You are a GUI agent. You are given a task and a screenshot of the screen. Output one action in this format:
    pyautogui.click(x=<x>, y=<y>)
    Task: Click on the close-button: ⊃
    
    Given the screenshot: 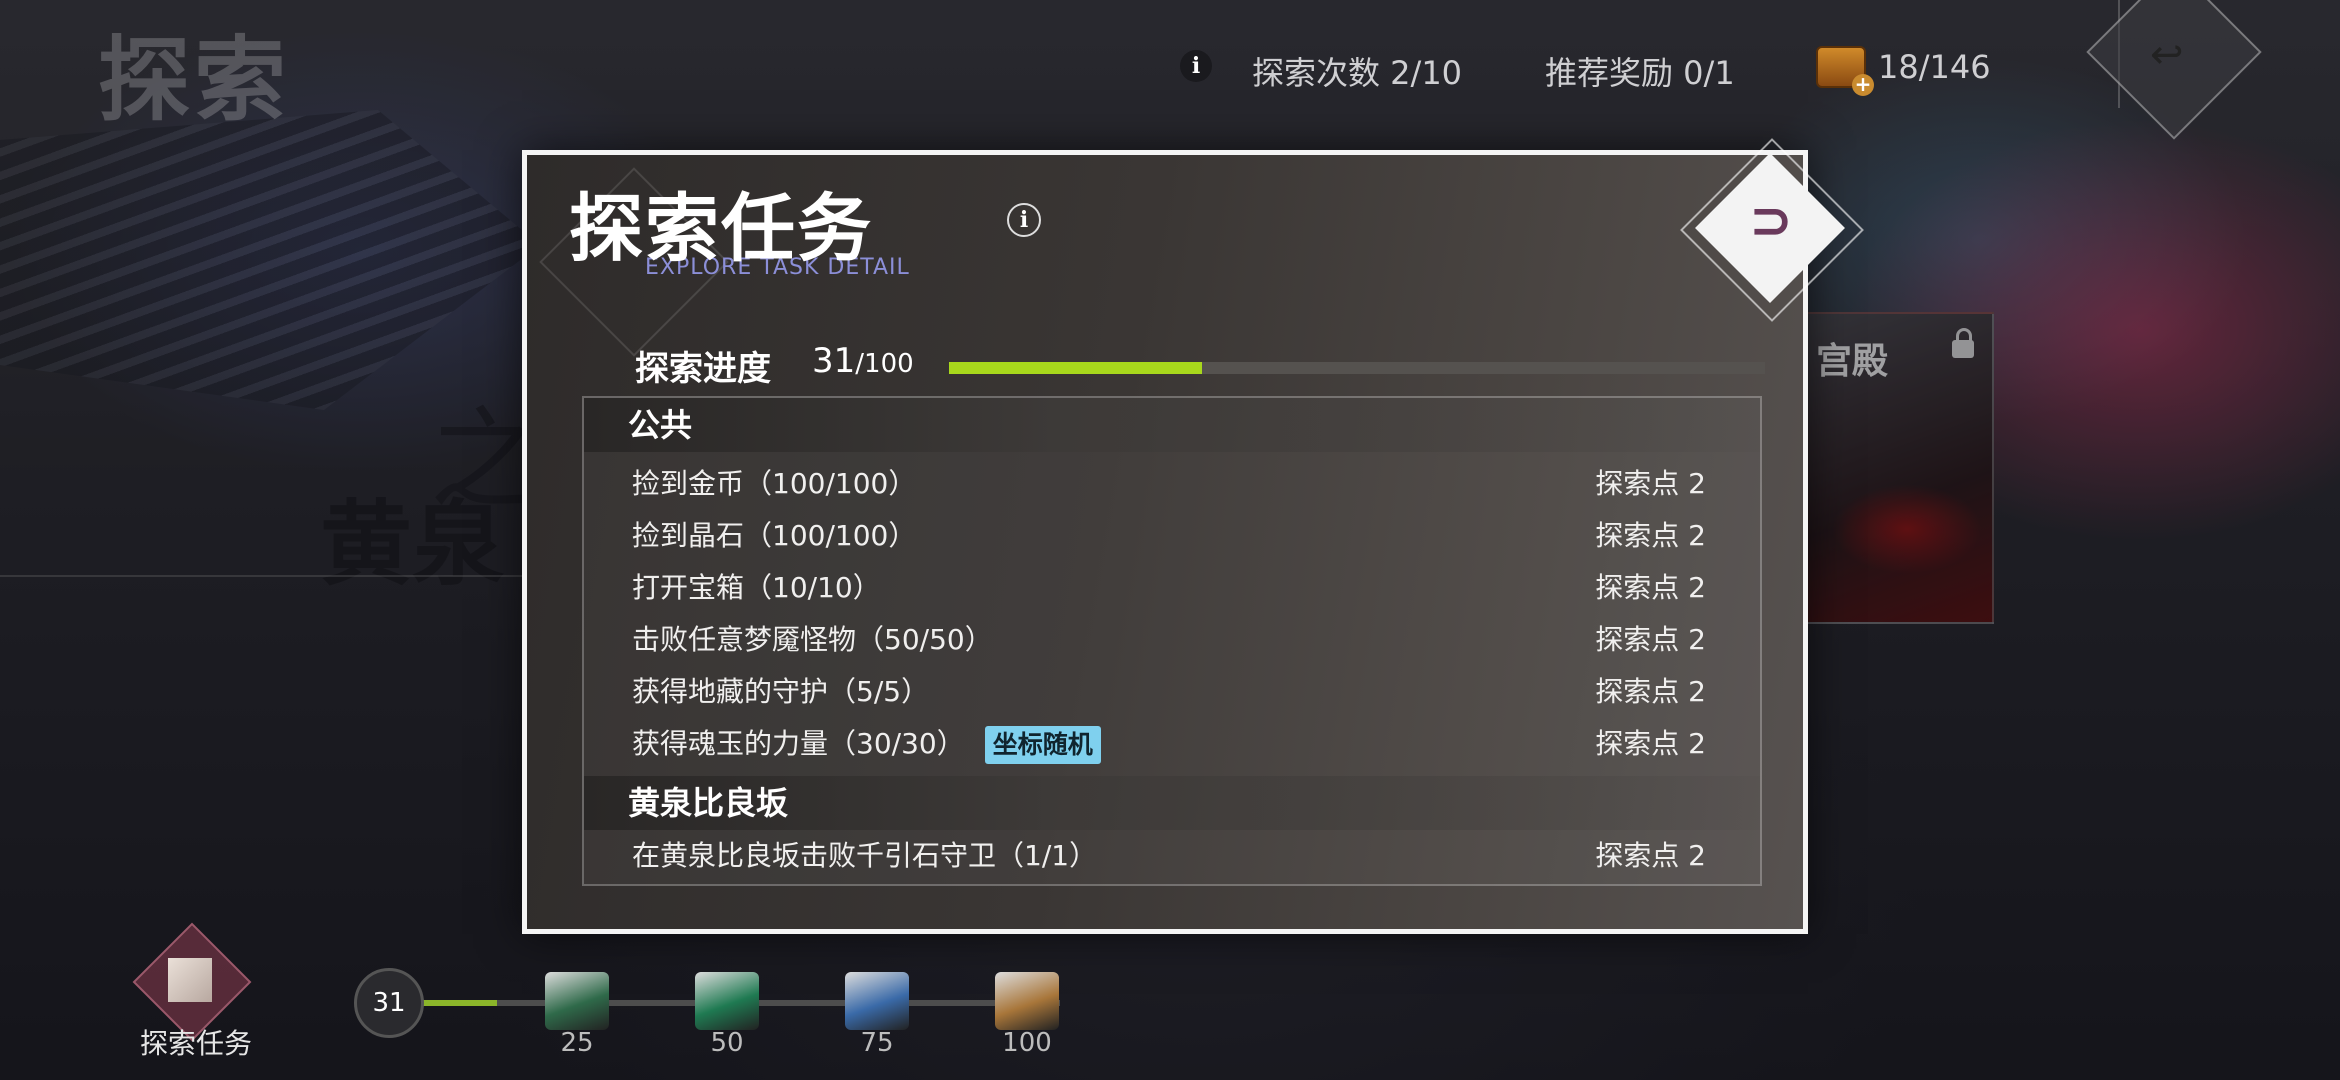 What is the action you would take?
    pyautogui.click(x=1773, y=231)
    